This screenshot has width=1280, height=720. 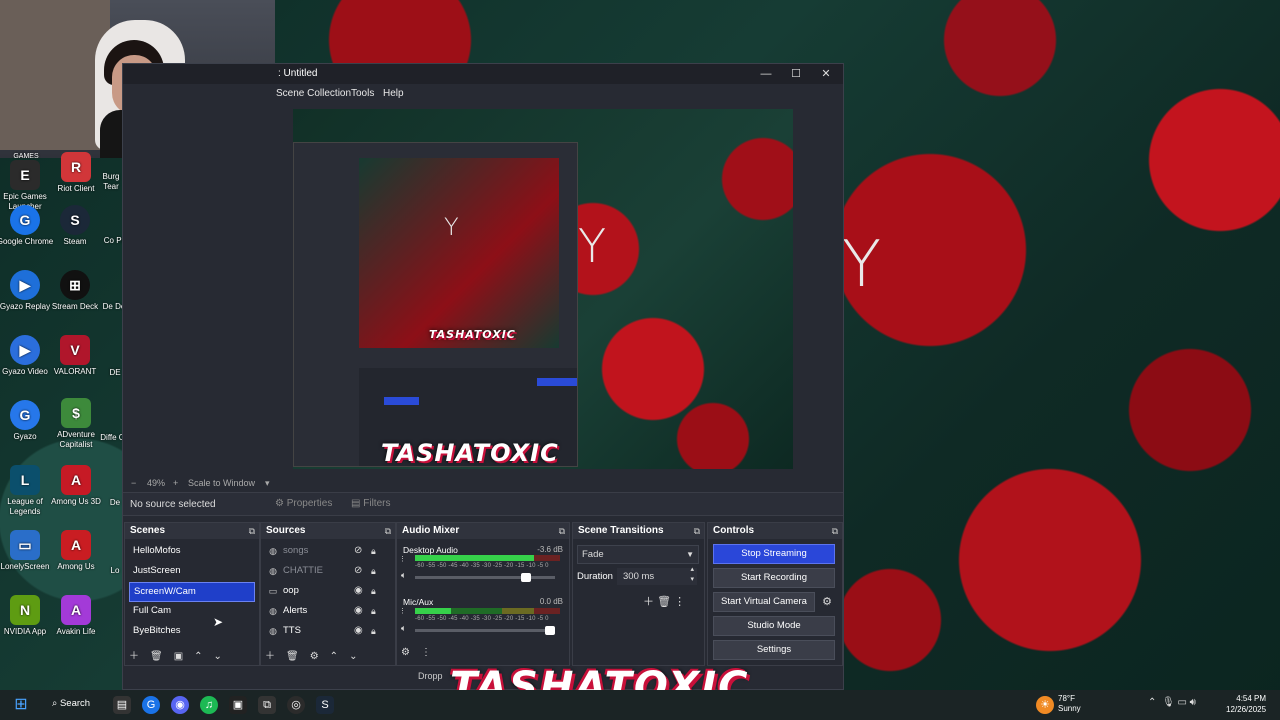 I want to click on search-label: Search, so click(x=75, y=703).